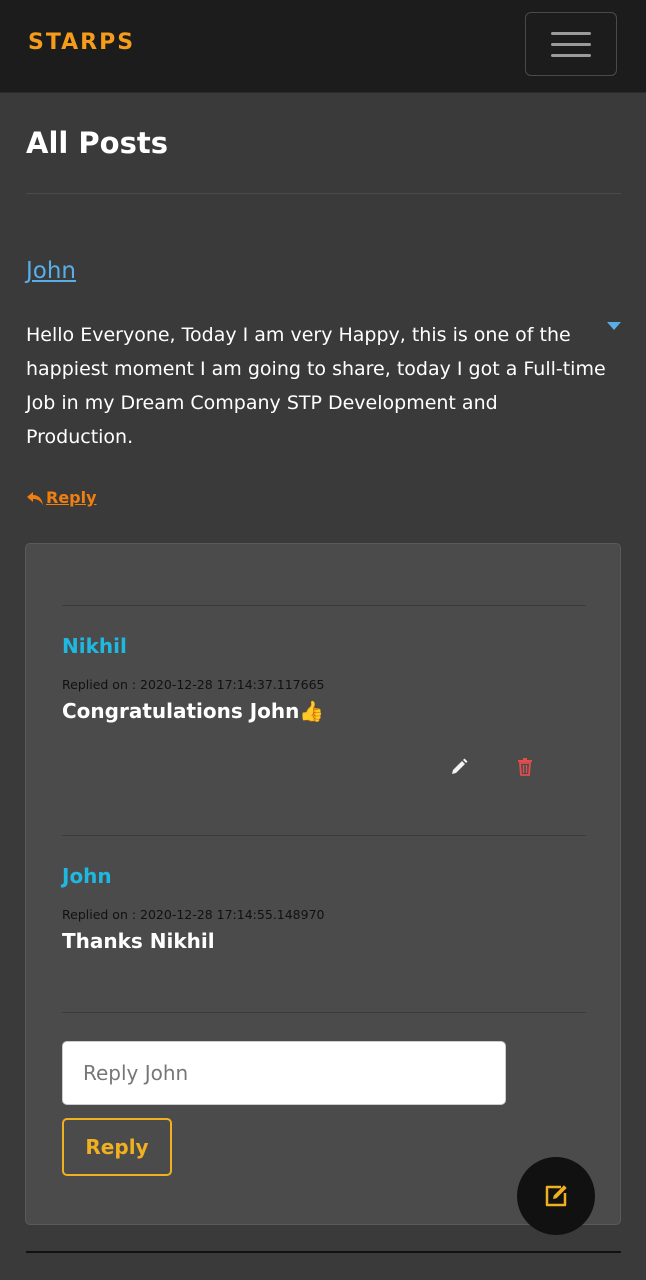 The image size is (646, 1280). What do you see at coordinates (571, 33) in the screenshot?
I see `hamburger-menu-icon` at bounding box center [571, 33].